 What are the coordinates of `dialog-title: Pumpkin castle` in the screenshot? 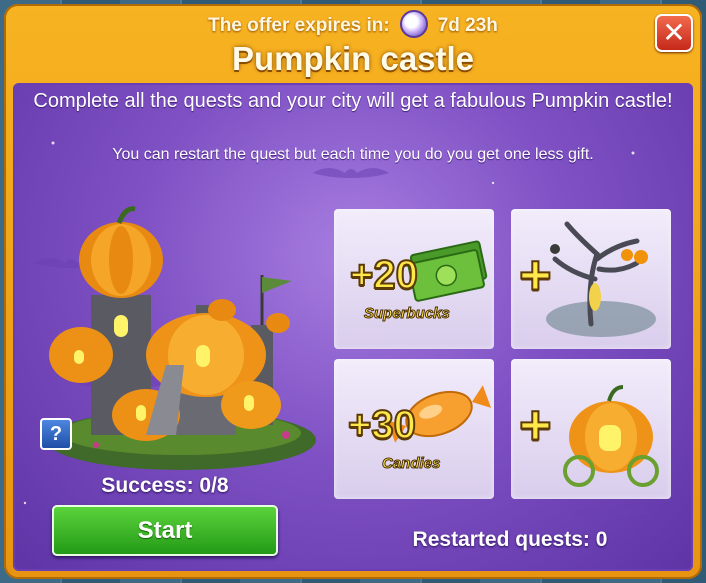 It's located at (353, 58).